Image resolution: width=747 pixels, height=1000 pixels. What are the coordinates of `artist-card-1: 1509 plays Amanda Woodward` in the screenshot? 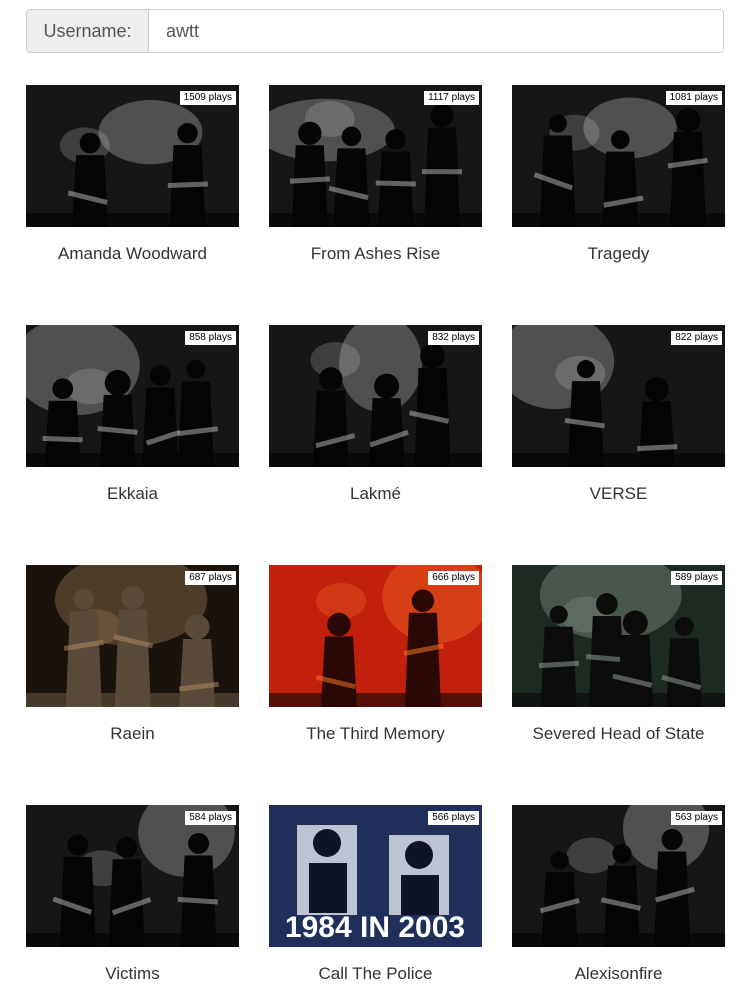 It's located at (132, 205).